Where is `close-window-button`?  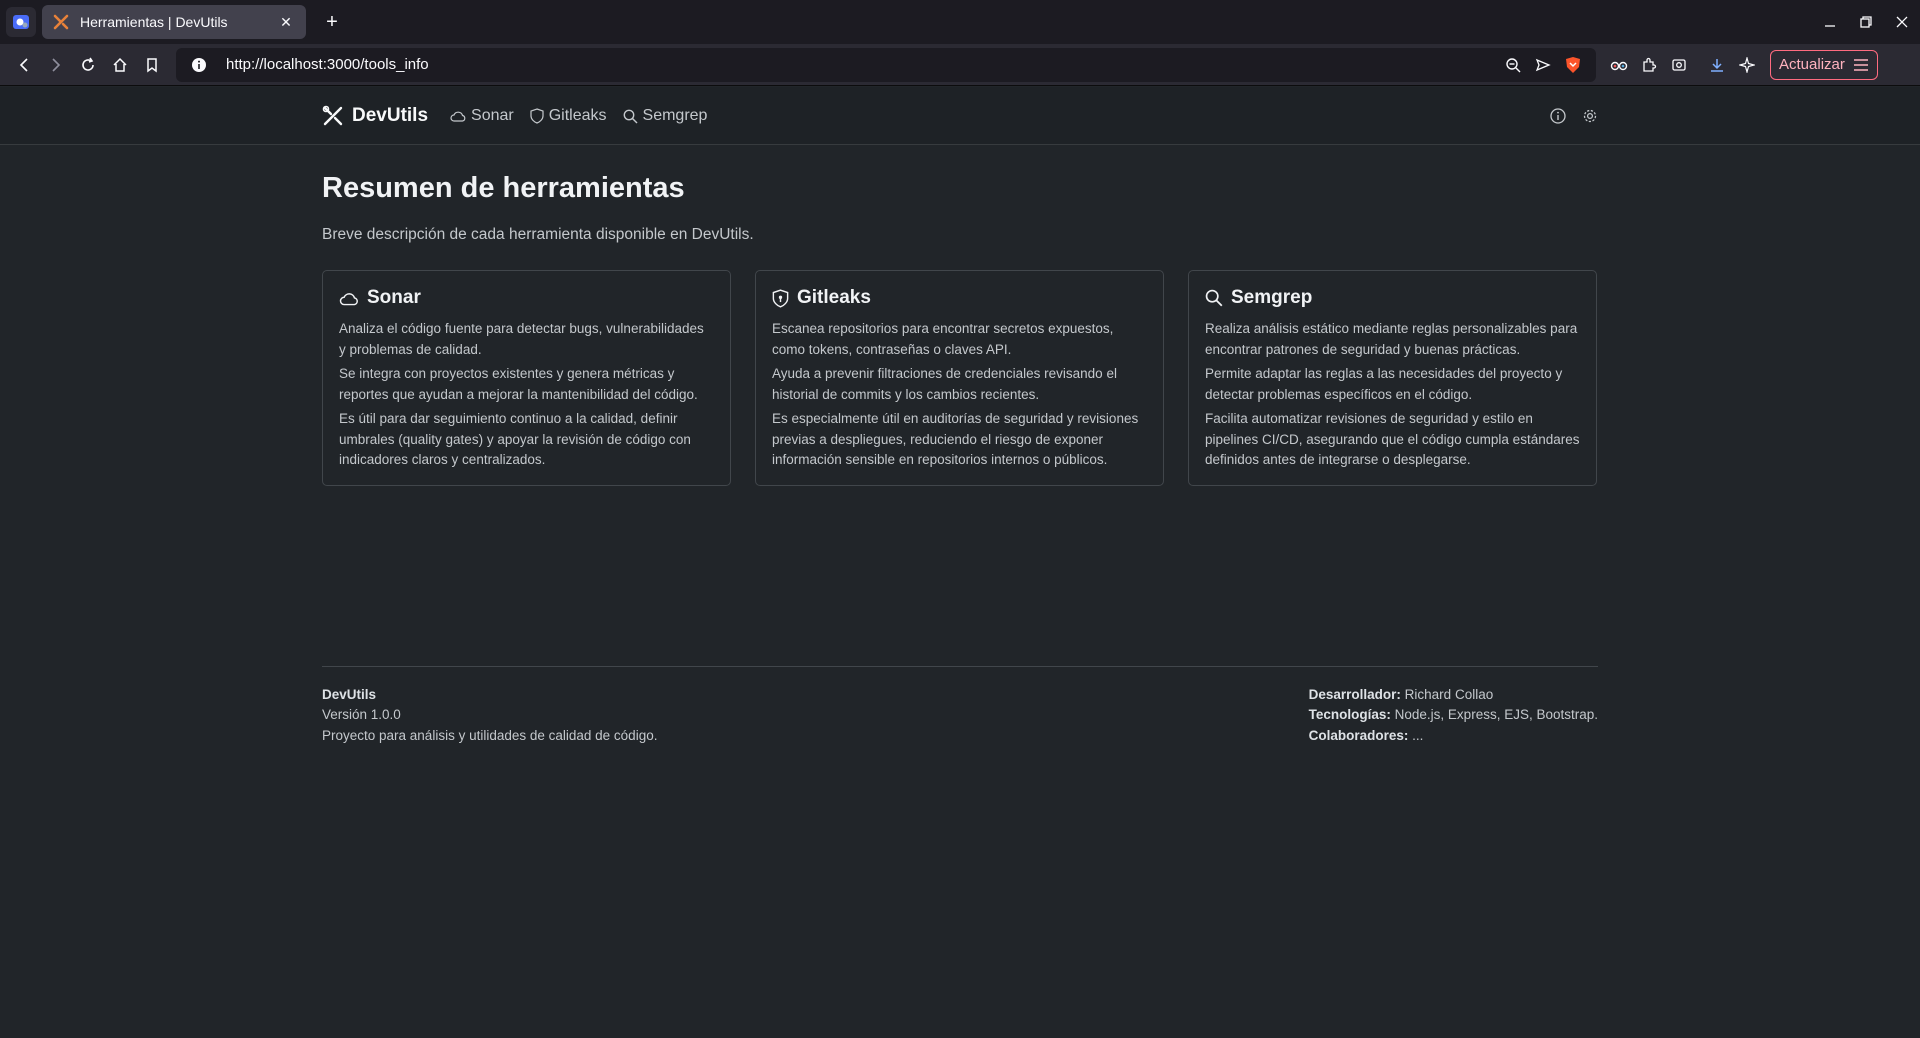
close-window-button is located at coordinates (1902, 22).